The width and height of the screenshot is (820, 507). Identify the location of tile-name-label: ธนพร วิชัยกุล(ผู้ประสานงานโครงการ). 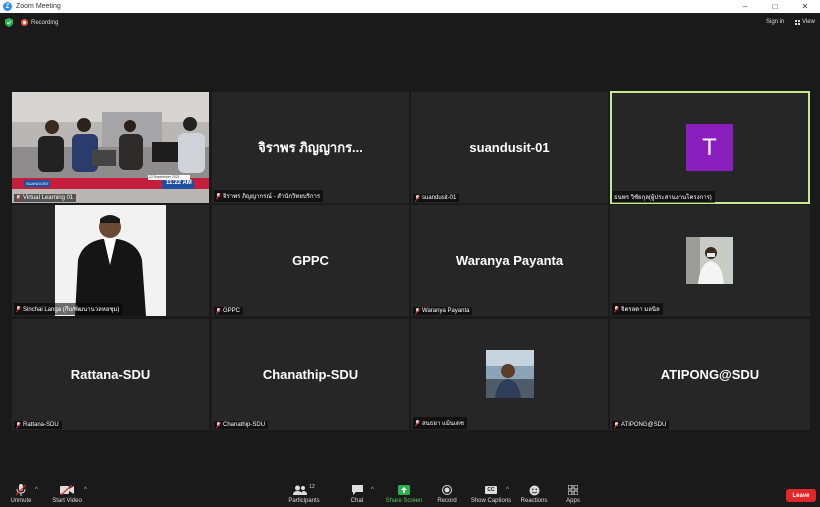
(663, 197).